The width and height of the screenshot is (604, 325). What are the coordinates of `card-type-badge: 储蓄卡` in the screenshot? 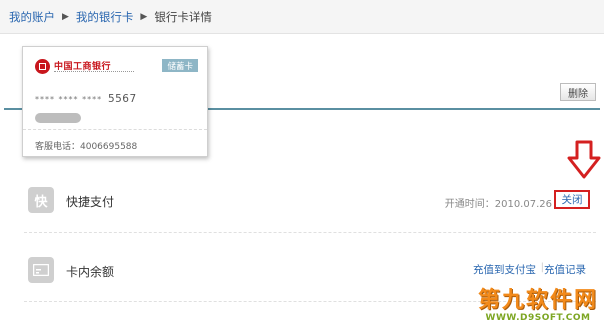 It's located at (180, 65).